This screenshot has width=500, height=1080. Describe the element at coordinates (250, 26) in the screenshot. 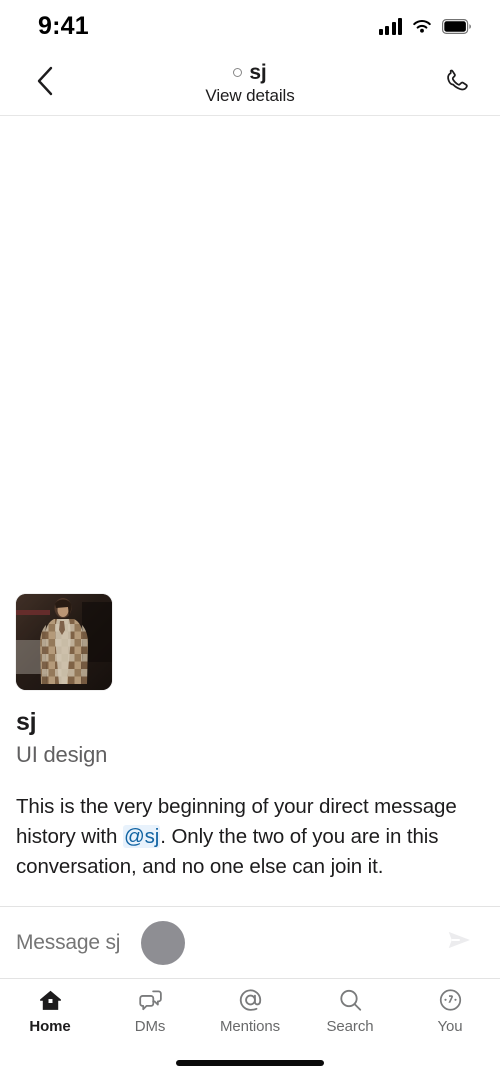

I see `status-bar: 9:41` at that location.